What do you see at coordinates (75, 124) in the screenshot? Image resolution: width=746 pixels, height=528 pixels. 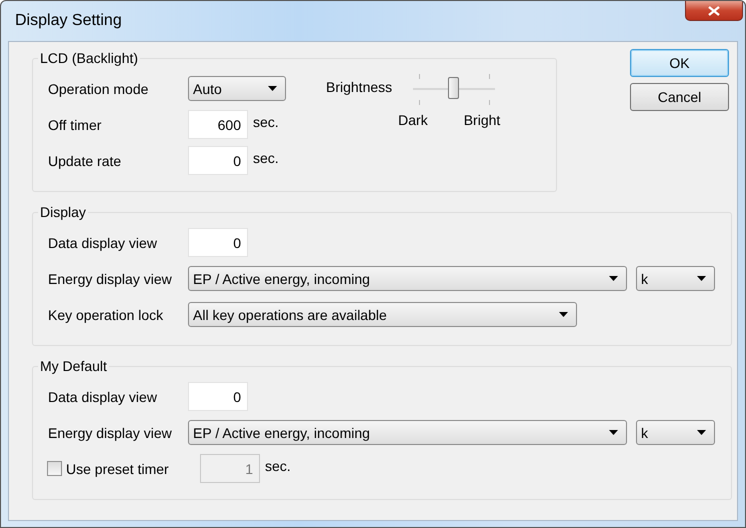 I see `field-label: Off timer` at bounding box center [75, 124].